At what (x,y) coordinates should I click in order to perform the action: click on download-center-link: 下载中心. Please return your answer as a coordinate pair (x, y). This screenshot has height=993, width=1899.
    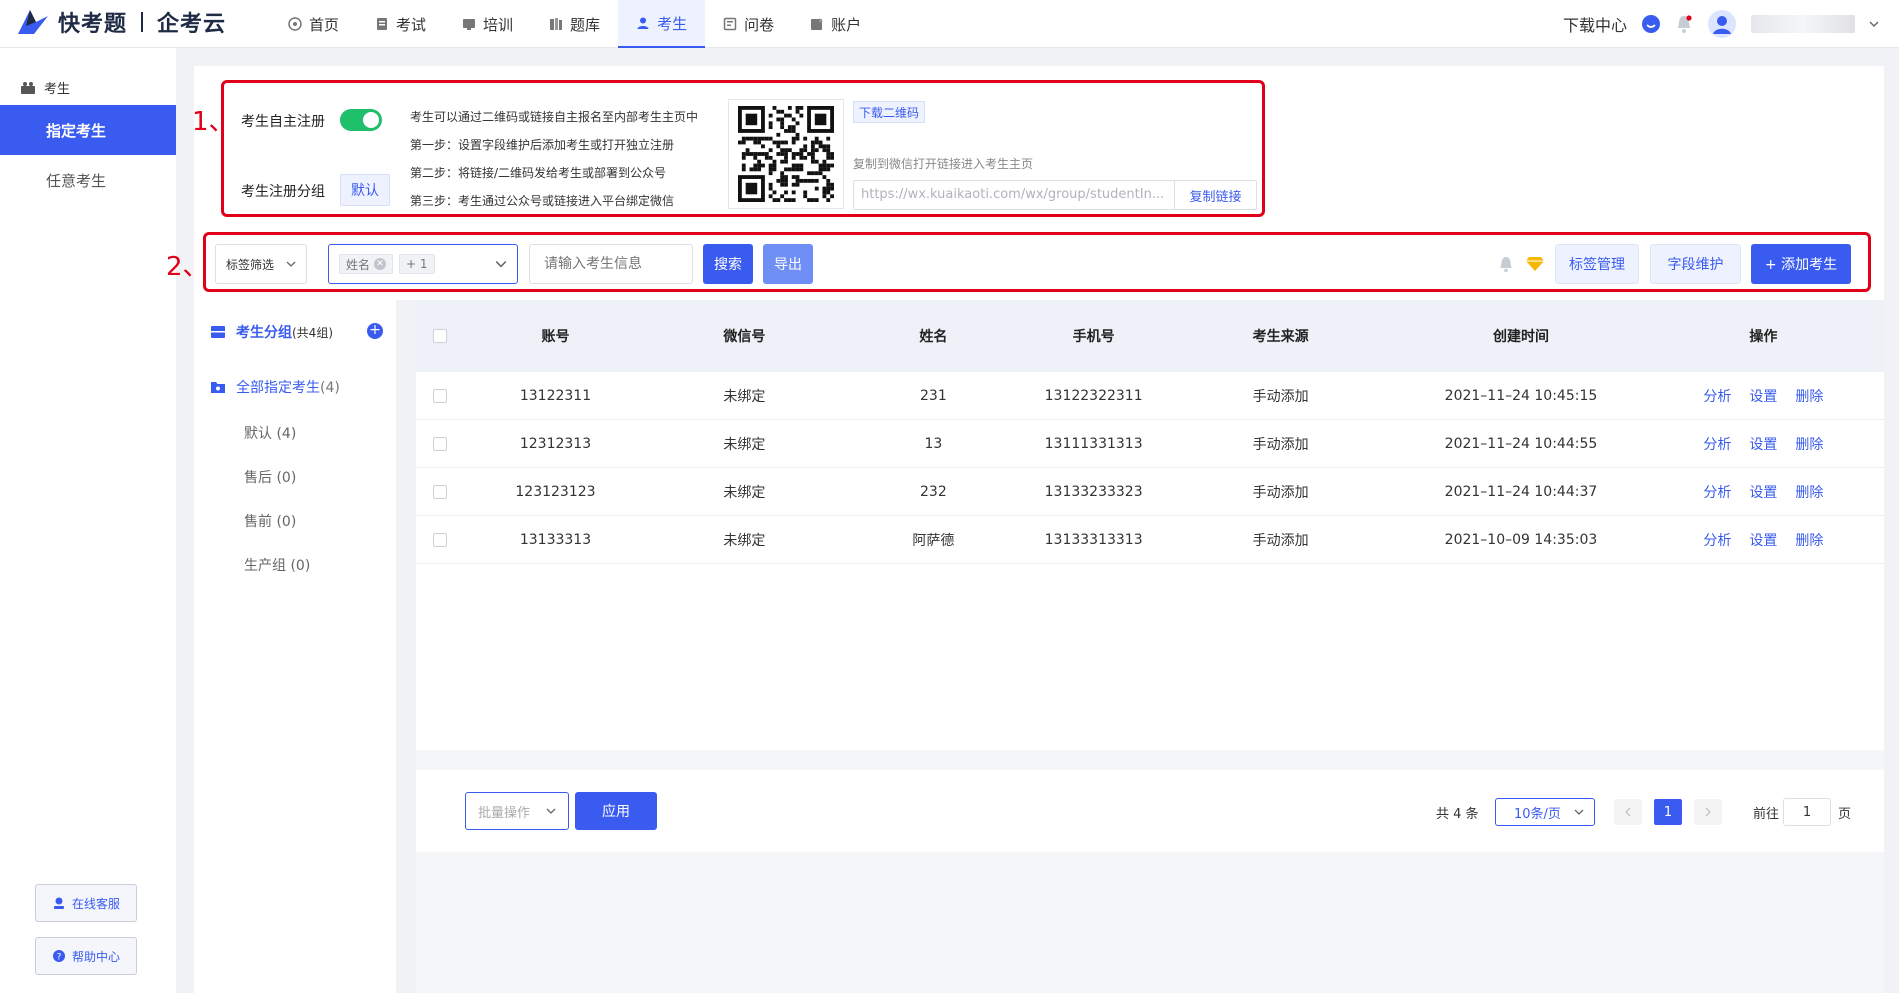
    Looking at the image, I should click on (1595, 24).